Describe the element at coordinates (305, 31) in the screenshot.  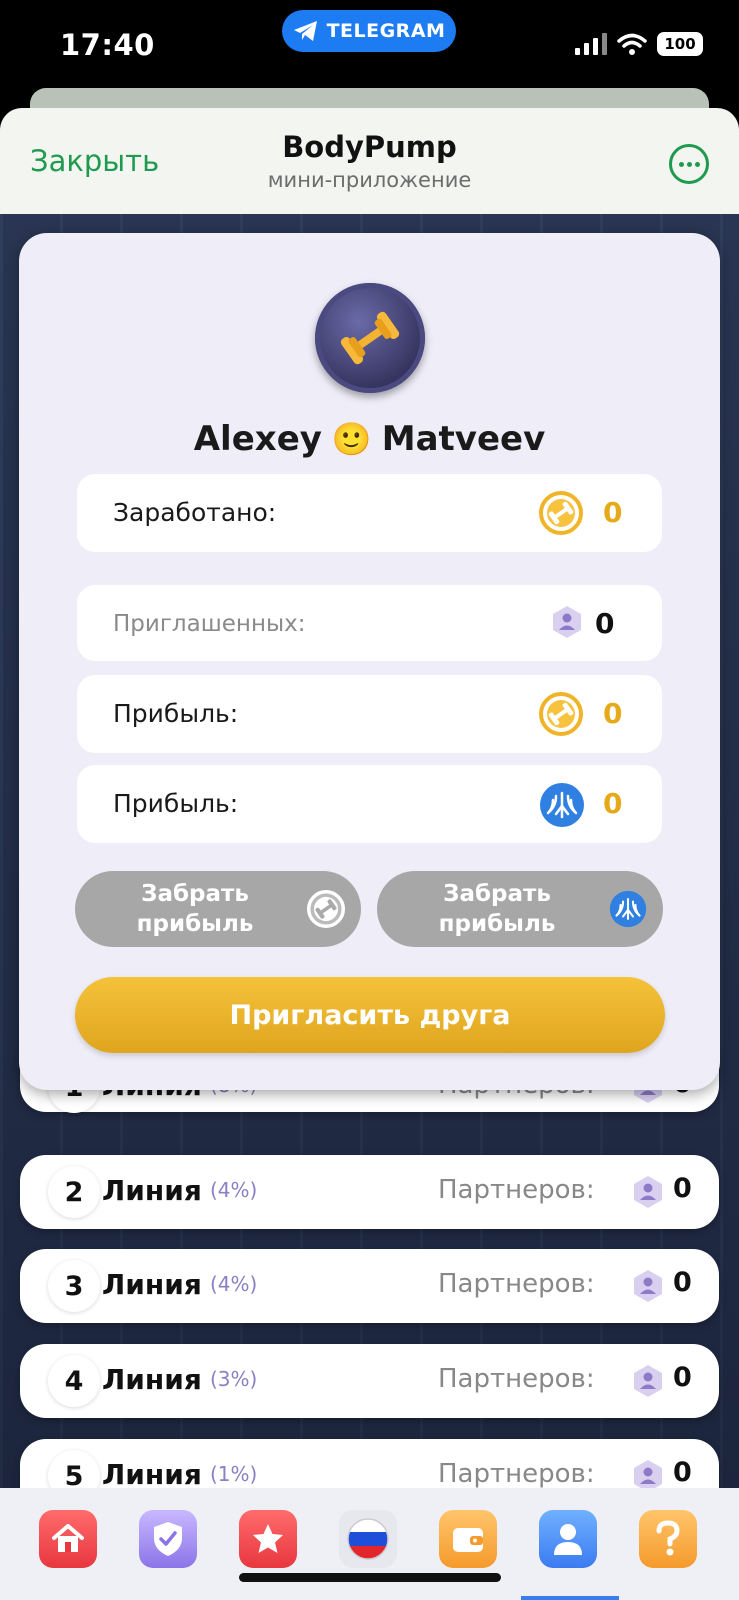
I see `telegram-icon` at that location.